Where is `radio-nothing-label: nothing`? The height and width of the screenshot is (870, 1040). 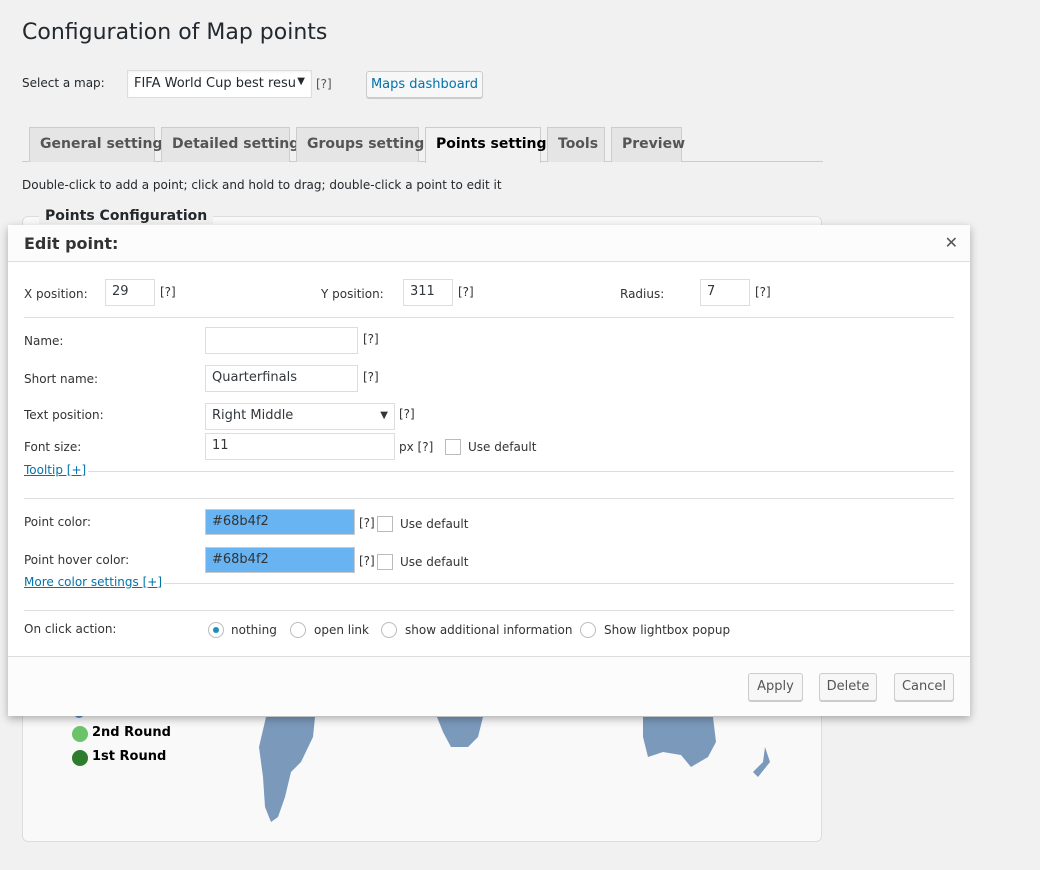
radio-nothing-label: nothing is located at coordinates (254, 630).